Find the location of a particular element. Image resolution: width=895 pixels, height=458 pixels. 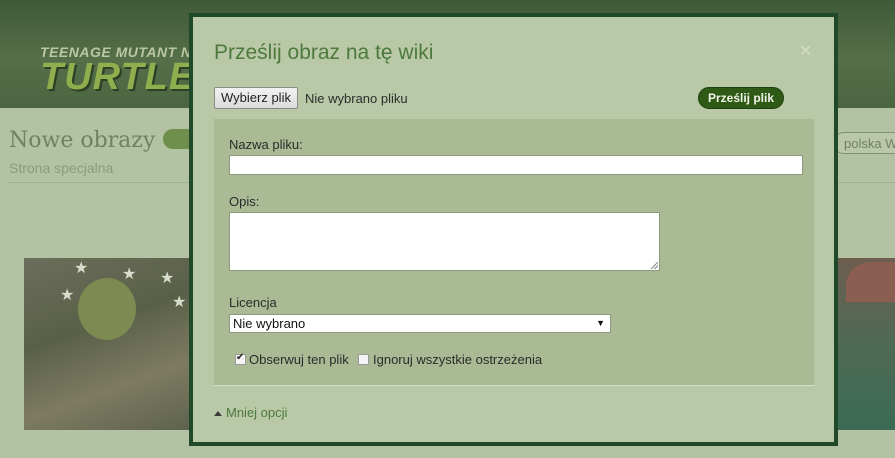

page-subtitle: Strona specjalna is located at coordinates (61, 168).